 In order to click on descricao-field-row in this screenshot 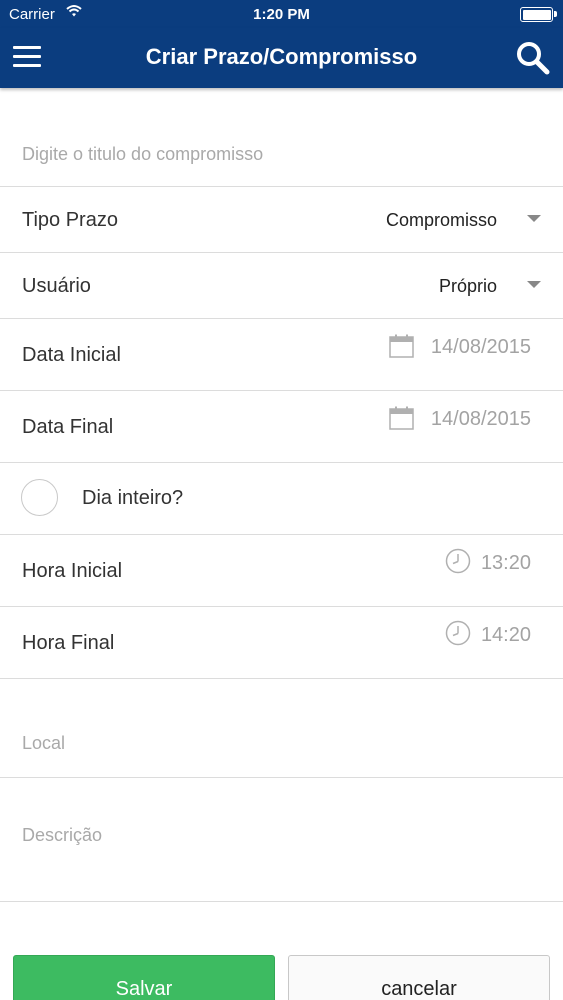, I will do `click(281, 840)`.